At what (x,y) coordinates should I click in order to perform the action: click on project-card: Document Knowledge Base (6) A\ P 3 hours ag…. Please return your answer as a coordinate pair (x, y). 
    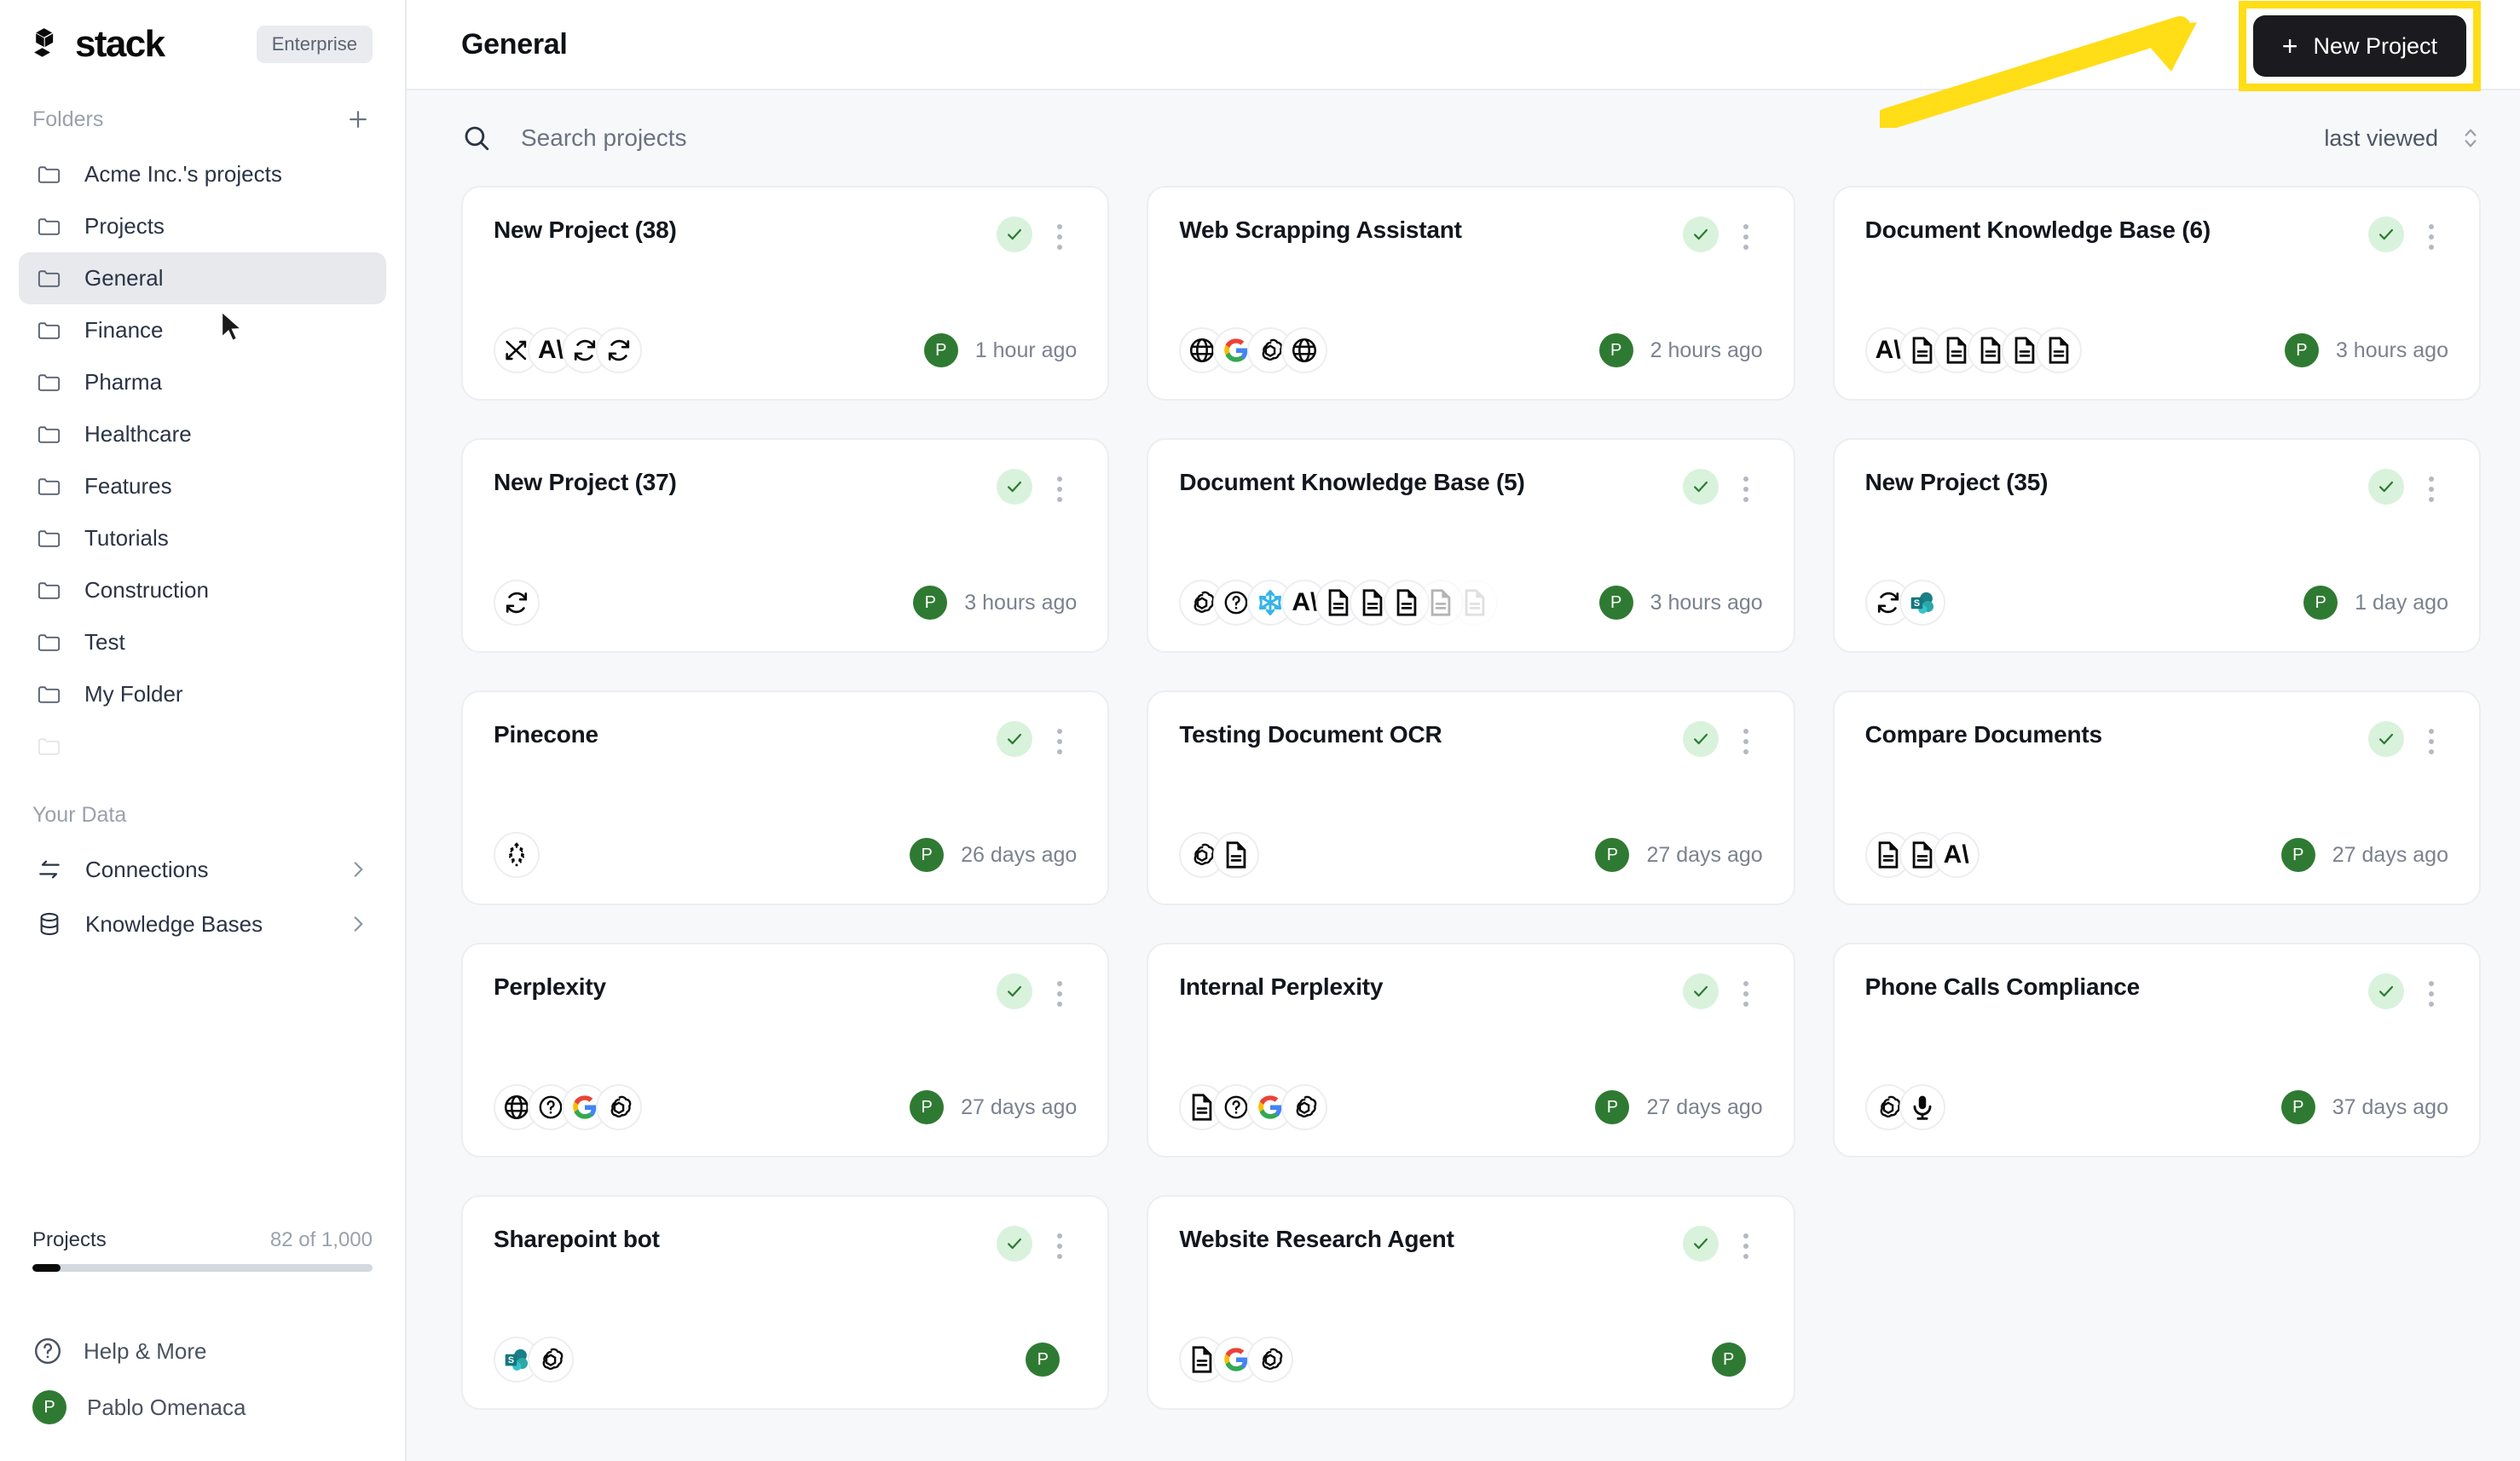
    Looking at the image, I should click on (2156, 294).